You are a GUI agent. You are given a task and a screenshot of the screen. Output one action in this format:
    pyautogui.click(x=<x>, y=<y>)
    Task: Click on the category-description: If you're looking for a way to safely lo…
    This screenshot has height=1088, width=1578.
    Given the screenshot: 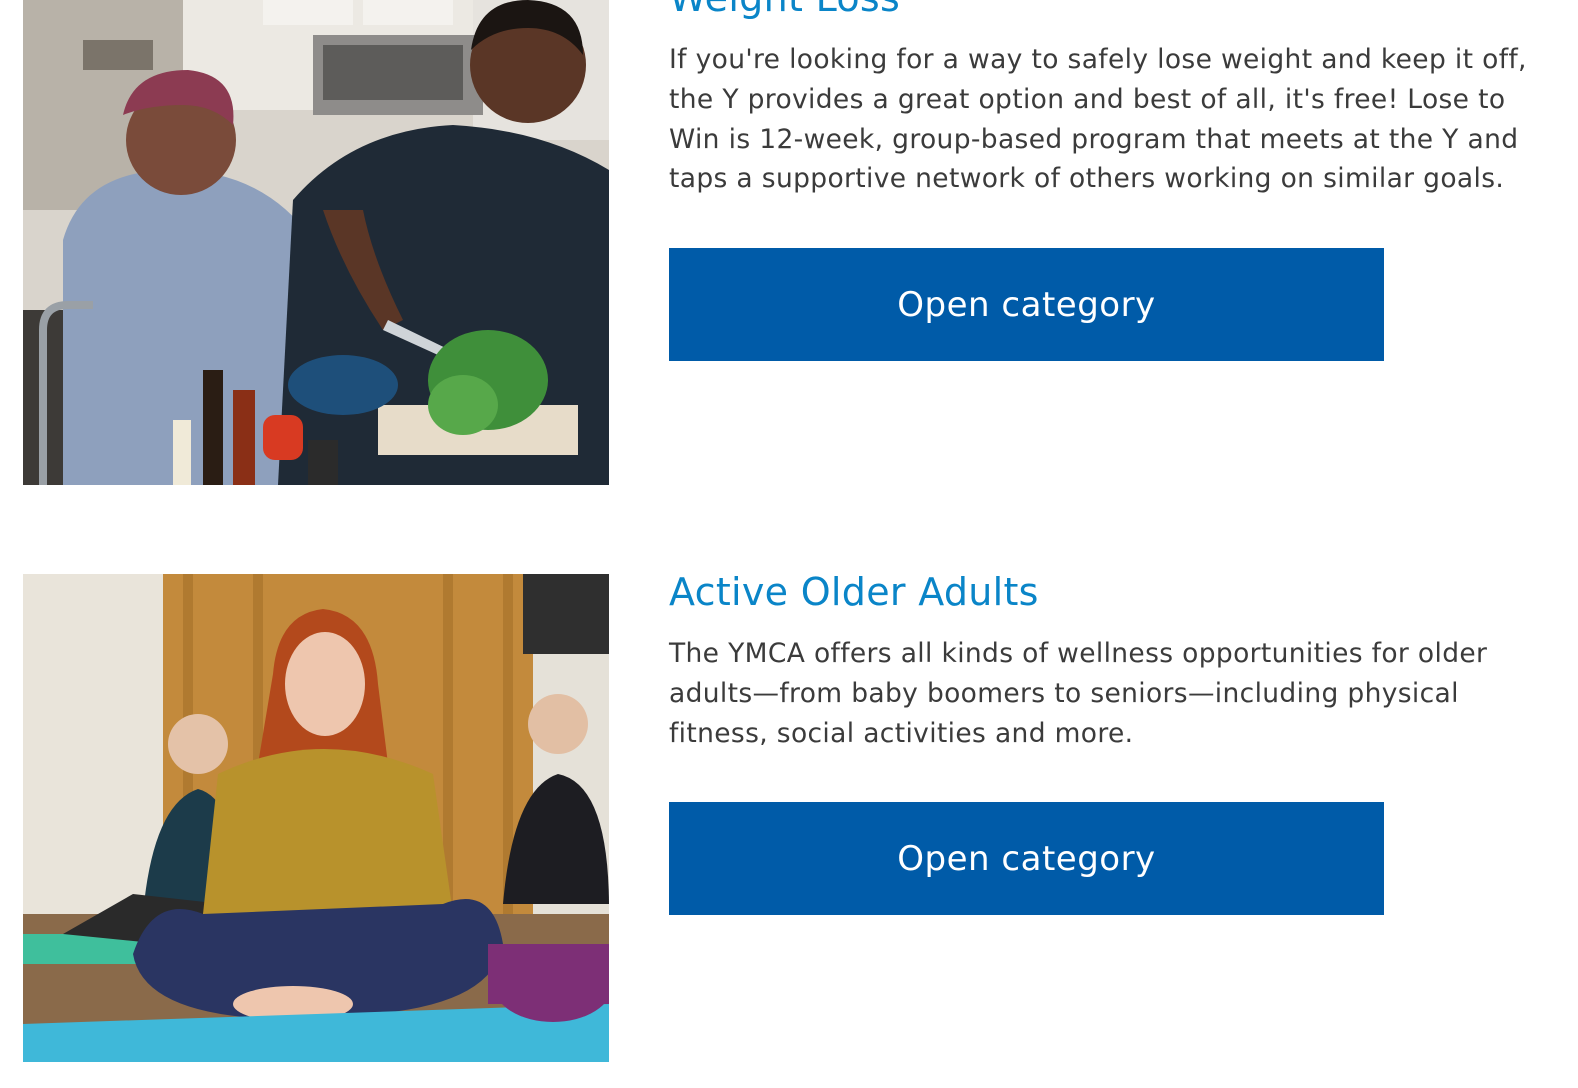 What is the action you would take?
    pyautogui.click(x=1098, y=119)
    